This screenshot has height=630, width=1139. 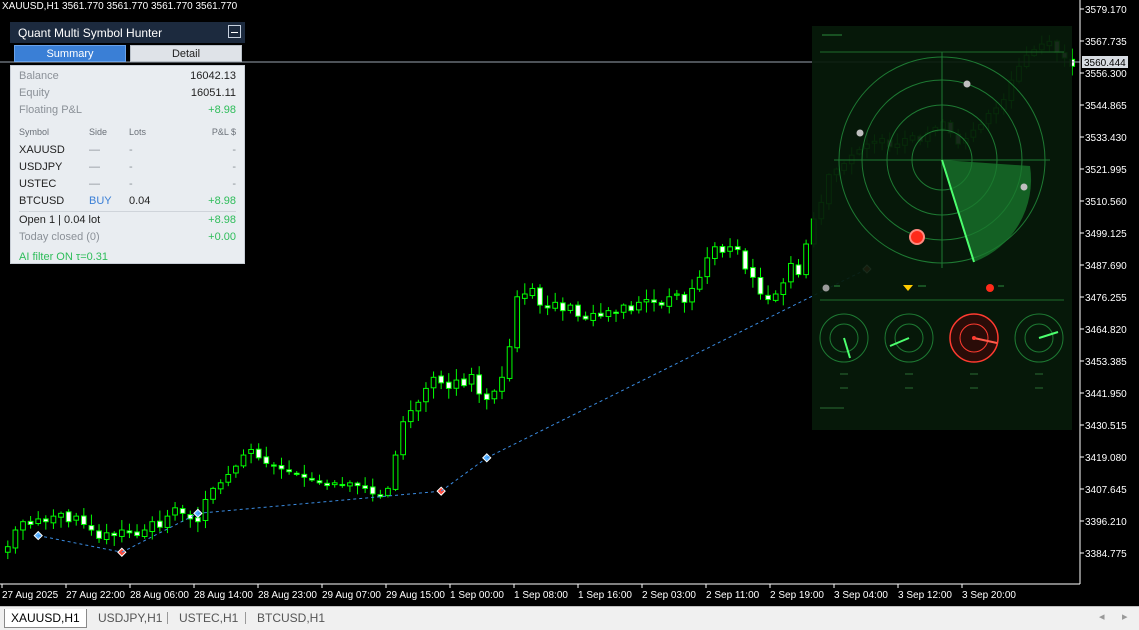 What do you see at coordinates (59, 237) in the screenshot?
I see `today-closed-label: Today closed (0)` at bounding box center [59, 237].